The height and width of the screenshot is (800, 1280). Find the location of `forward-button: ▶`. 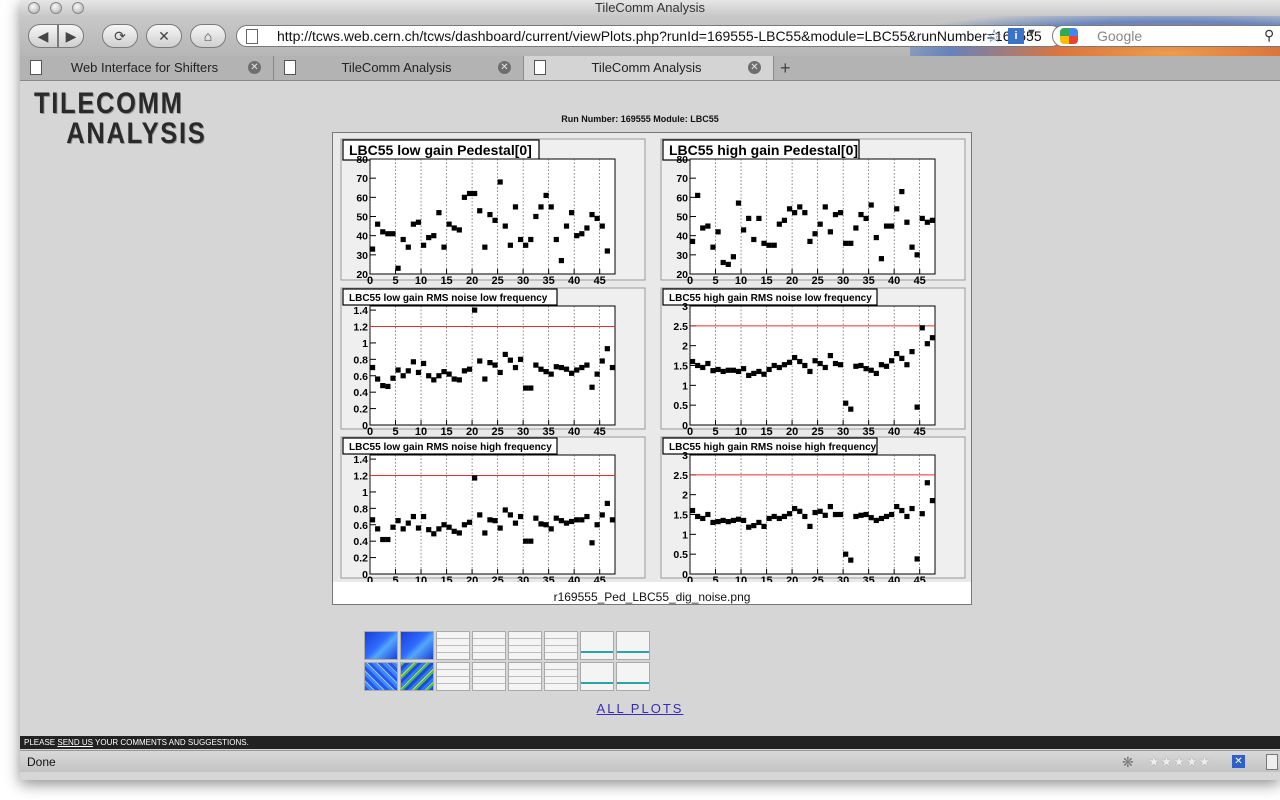

forward-button: ▶ is located at coordinates (71, 36).